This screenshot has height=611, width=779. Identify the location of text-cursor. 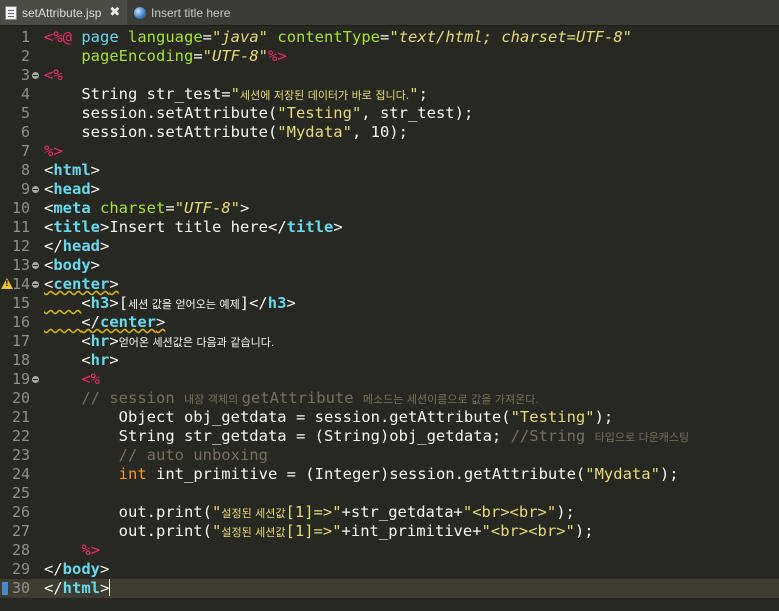
(110, 587).